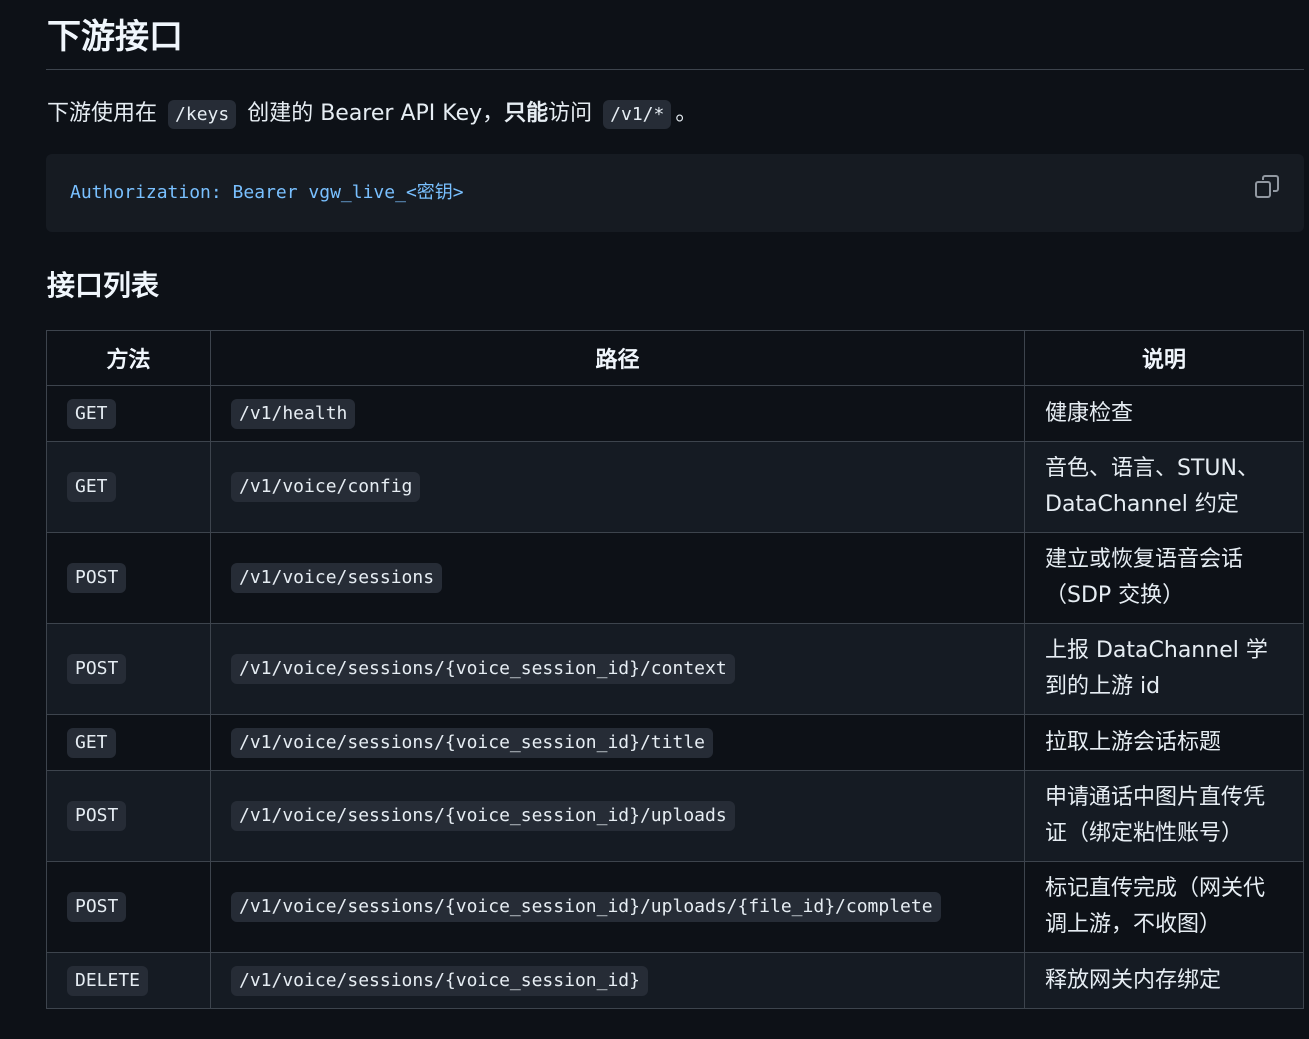  Describe the element at coordinates (102, 113) in the screenshot. I see `intro-text-1: 下游使用在` at that location.